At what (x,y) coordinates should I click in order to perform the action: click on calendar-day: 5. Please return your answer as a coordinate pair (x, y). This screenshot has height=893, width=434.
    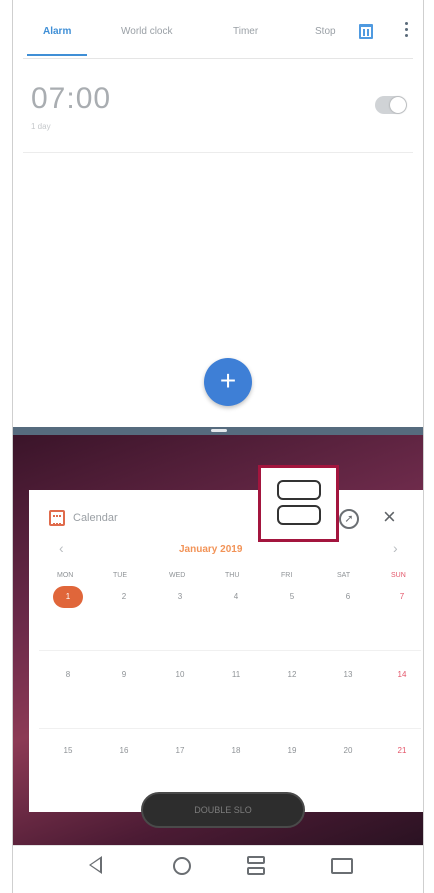
    Looking at the image, I should click on (292, 596).